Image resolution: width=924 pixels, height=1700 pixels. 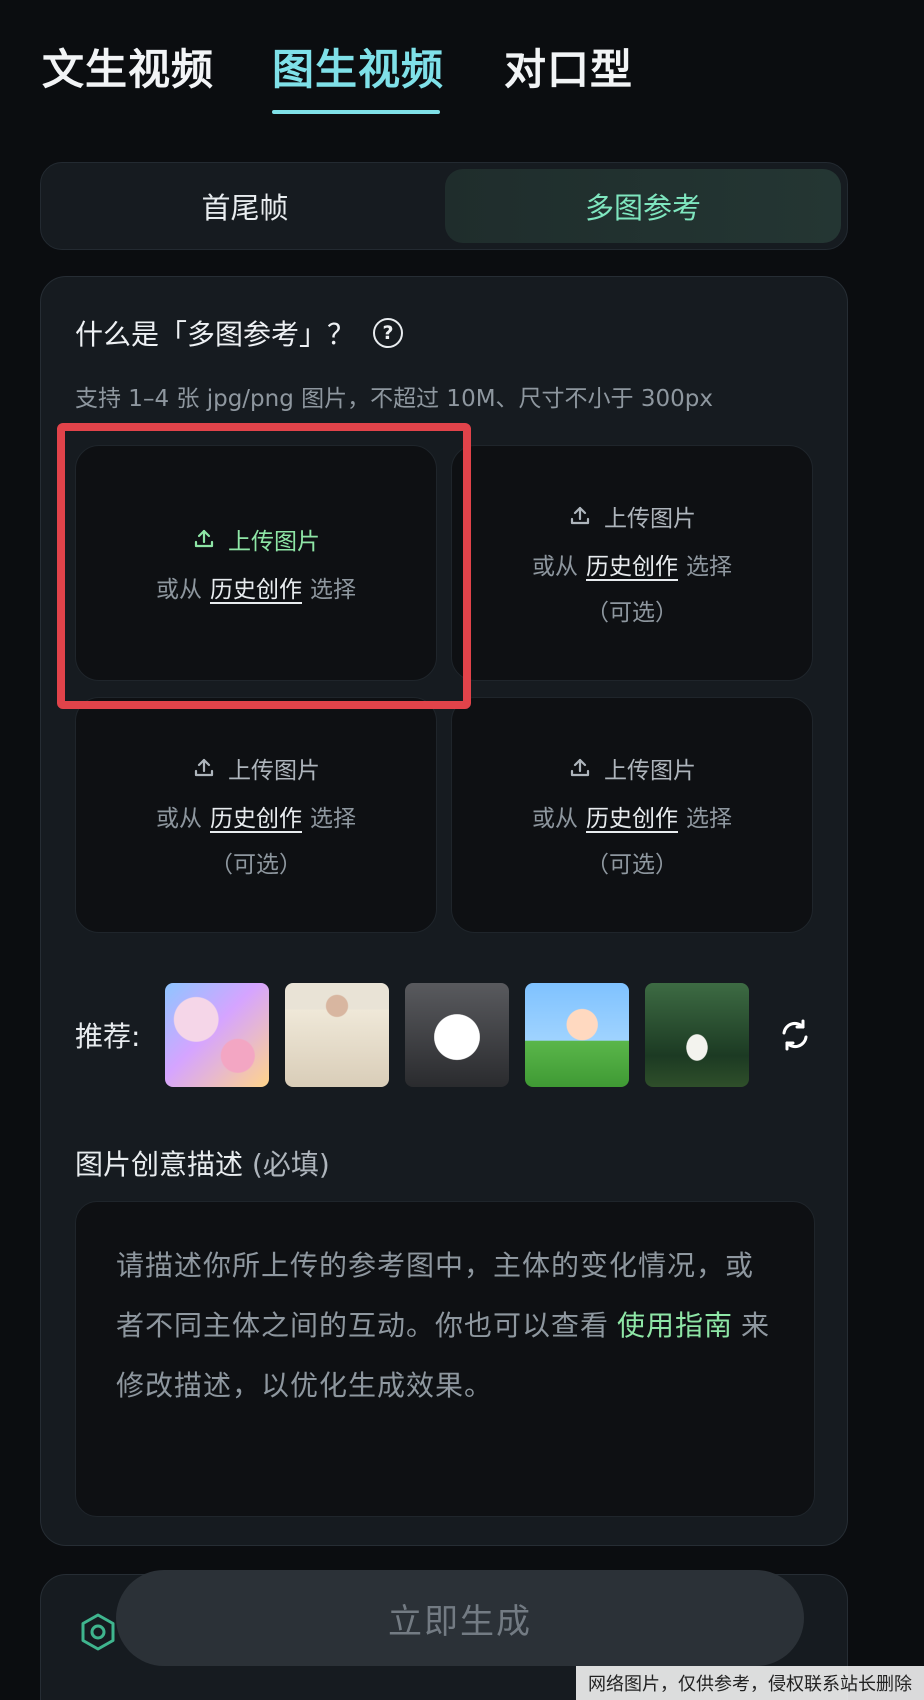 What do you see at coordinates (460, 1618) in the screenshot?
I see `generate-button: 立即生成` at bounding box center [460, 1618].